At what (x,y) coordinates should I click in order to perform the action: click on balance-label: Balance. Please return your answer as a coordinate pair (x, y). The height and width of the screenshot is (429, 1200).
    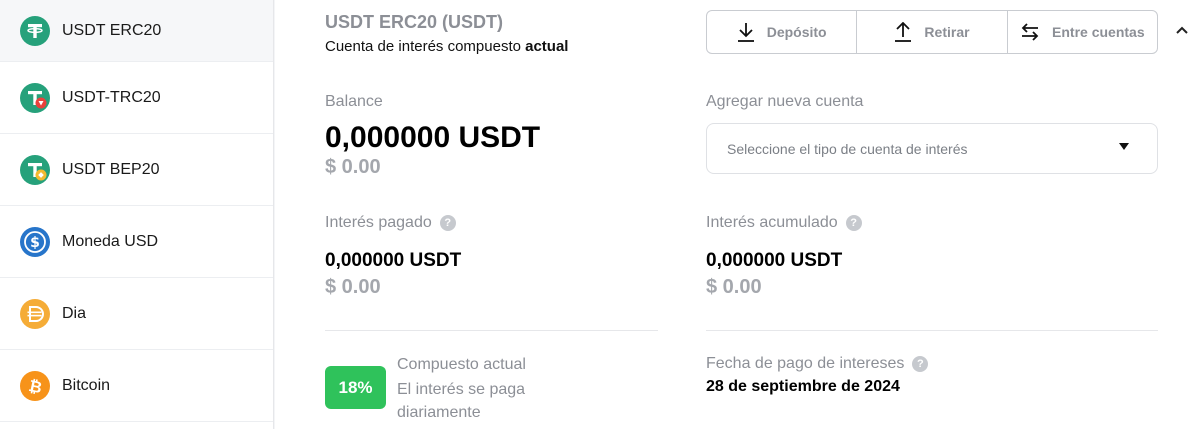
    Looking at the image, I should click on (354, 101).